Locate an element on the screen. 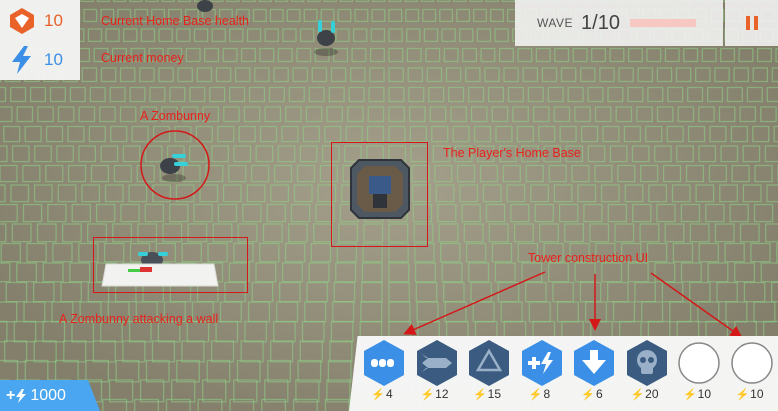 This screenshot has width=778, height=411. arrow-to-last-tower is located at coordinates (696, 305).